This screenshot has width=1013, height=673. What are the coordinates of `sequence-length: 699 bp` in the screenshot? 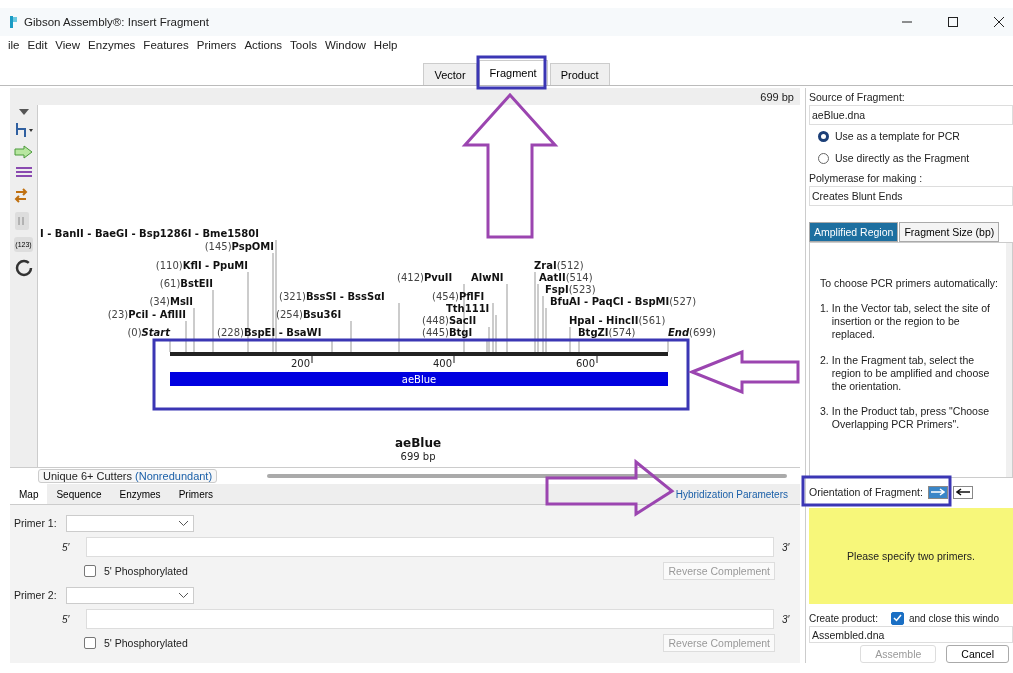 It's located at (777, 96).